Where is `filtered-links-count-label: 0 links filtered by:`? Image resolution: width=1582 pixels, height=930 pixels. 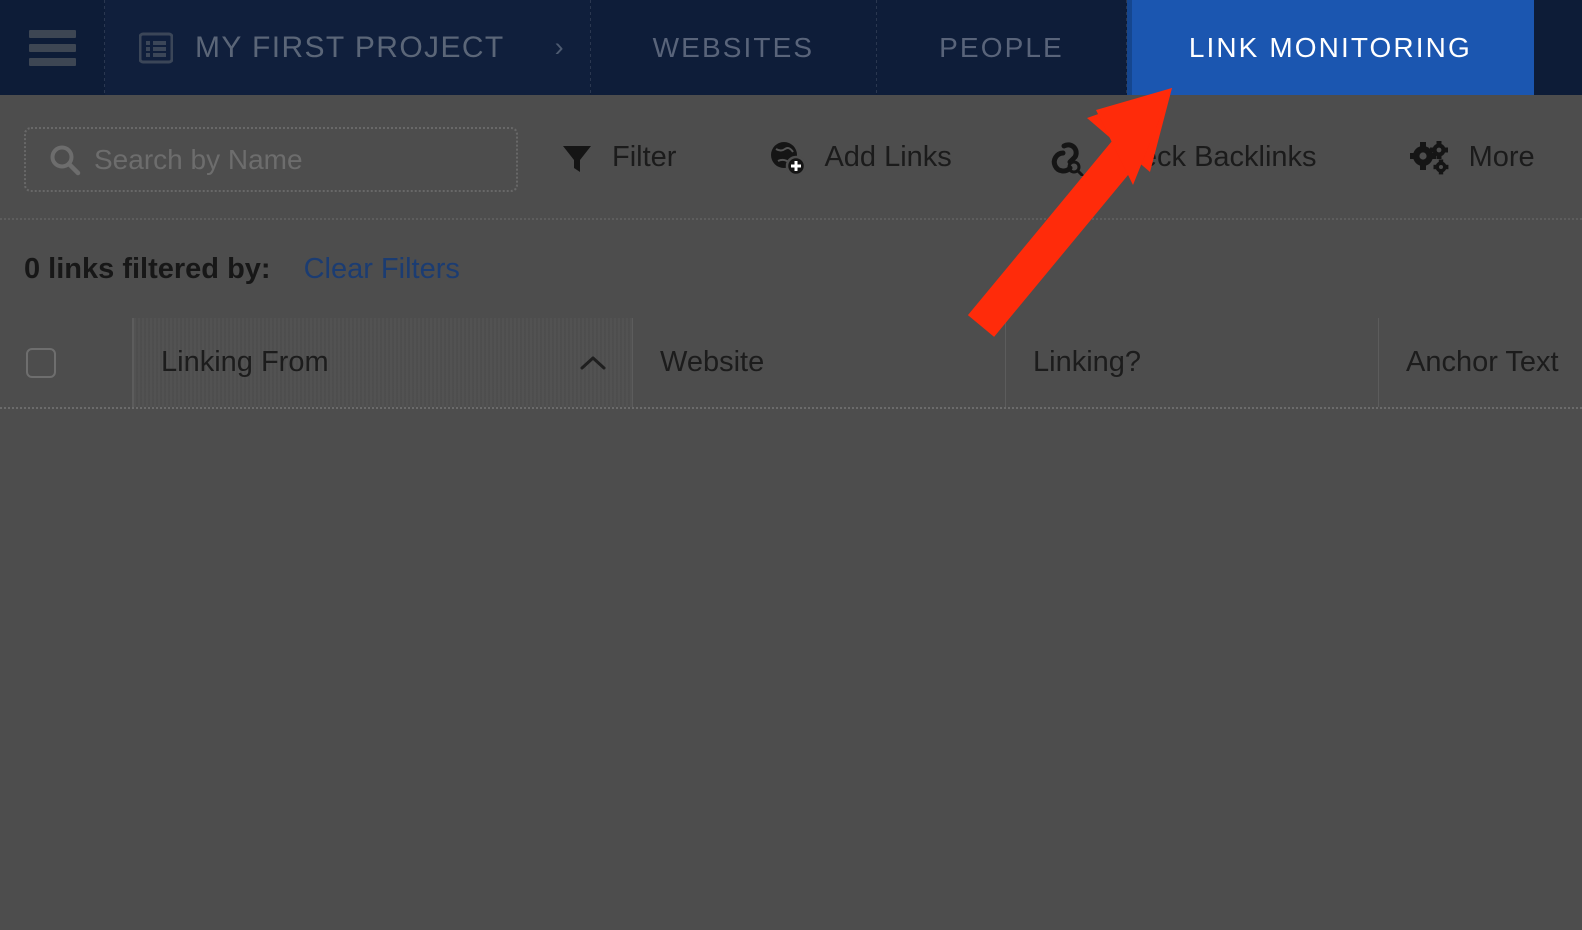 filtered-links-count-label: 0 links filtered by: is located at coordinates (147, 269).